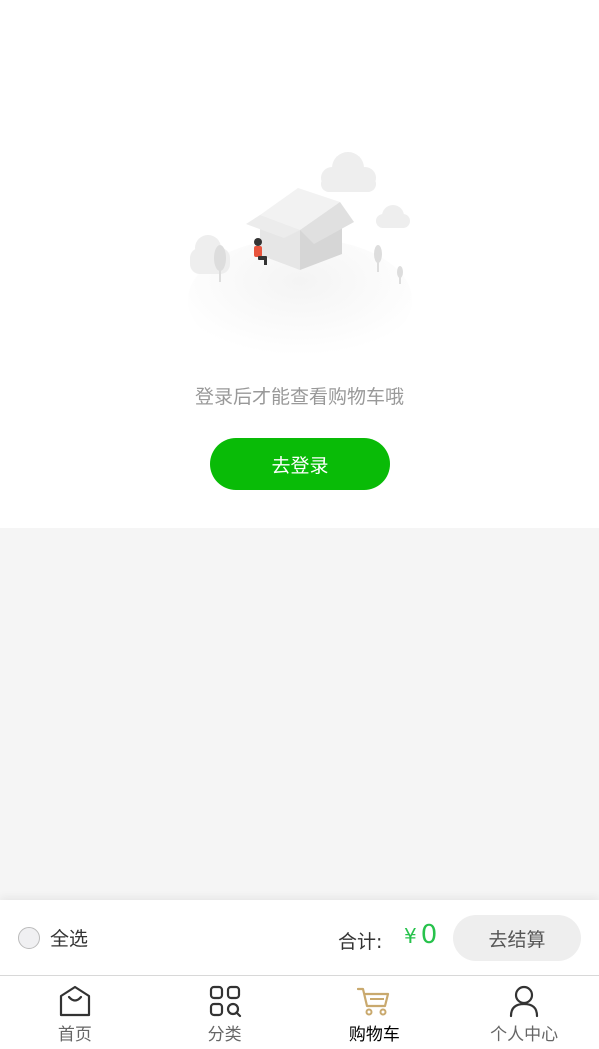 The height and width of the screenshot is (1049, 599). Describe the element at coordinates (360, 942) in the screenshot. I see `total-label: 合计:` at that location.